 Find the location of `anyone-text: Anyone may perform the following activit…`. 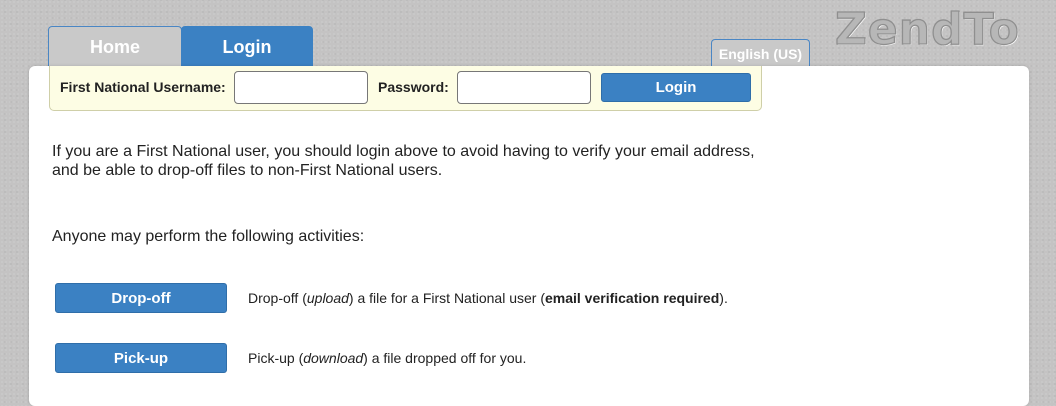

anyone-text: Anyone may perform the following activit… is located at coordinates (208, 236).